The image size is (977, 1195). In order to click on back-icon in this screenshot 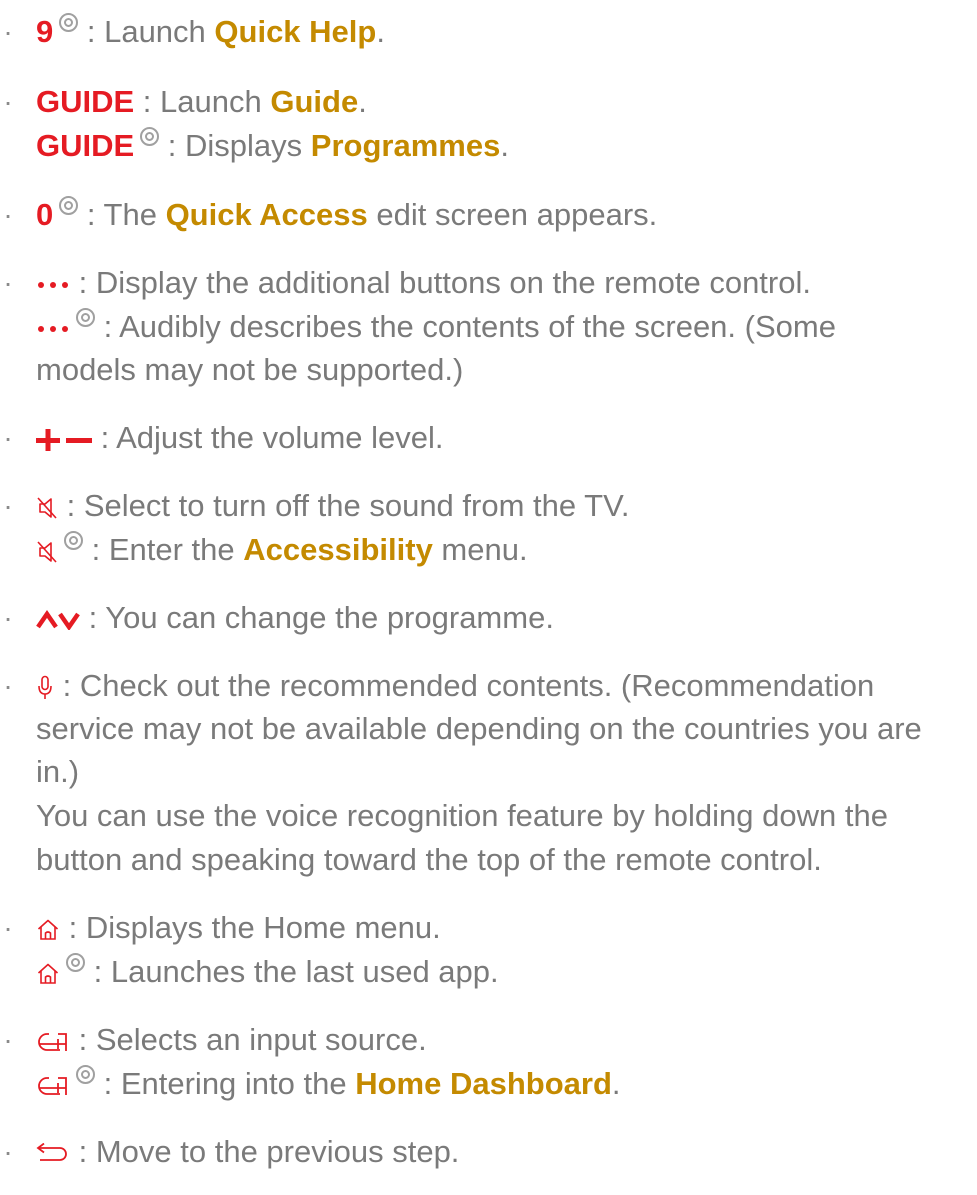, I will do `click(53, 1153)`.